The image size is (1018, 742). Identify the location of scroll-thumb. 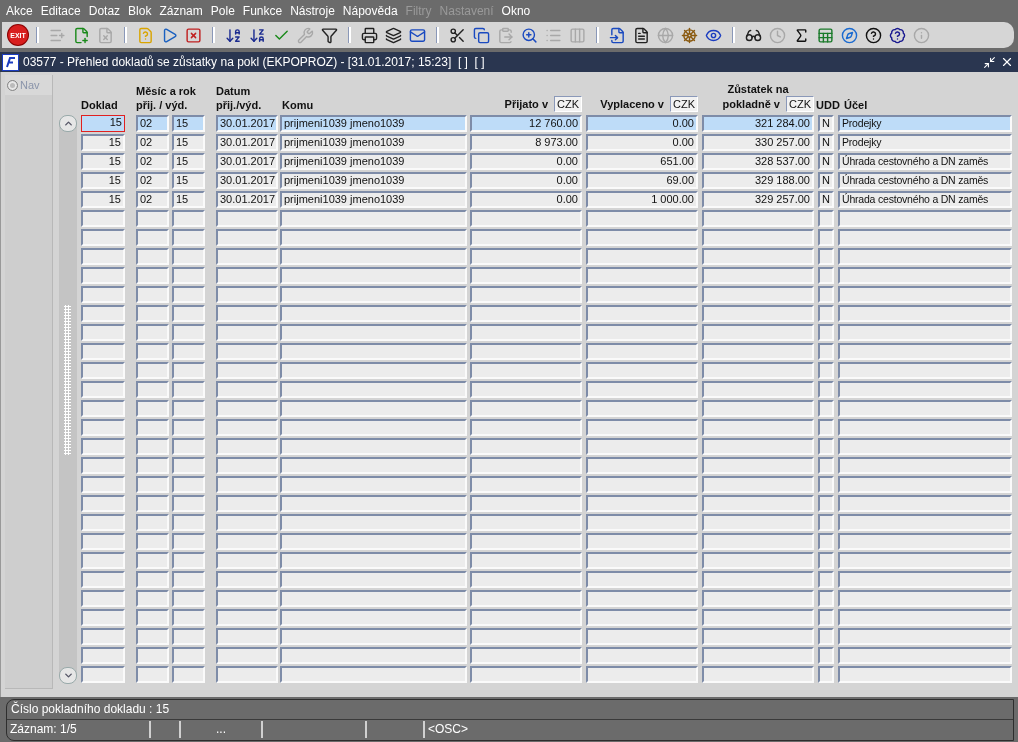
(67, 380).